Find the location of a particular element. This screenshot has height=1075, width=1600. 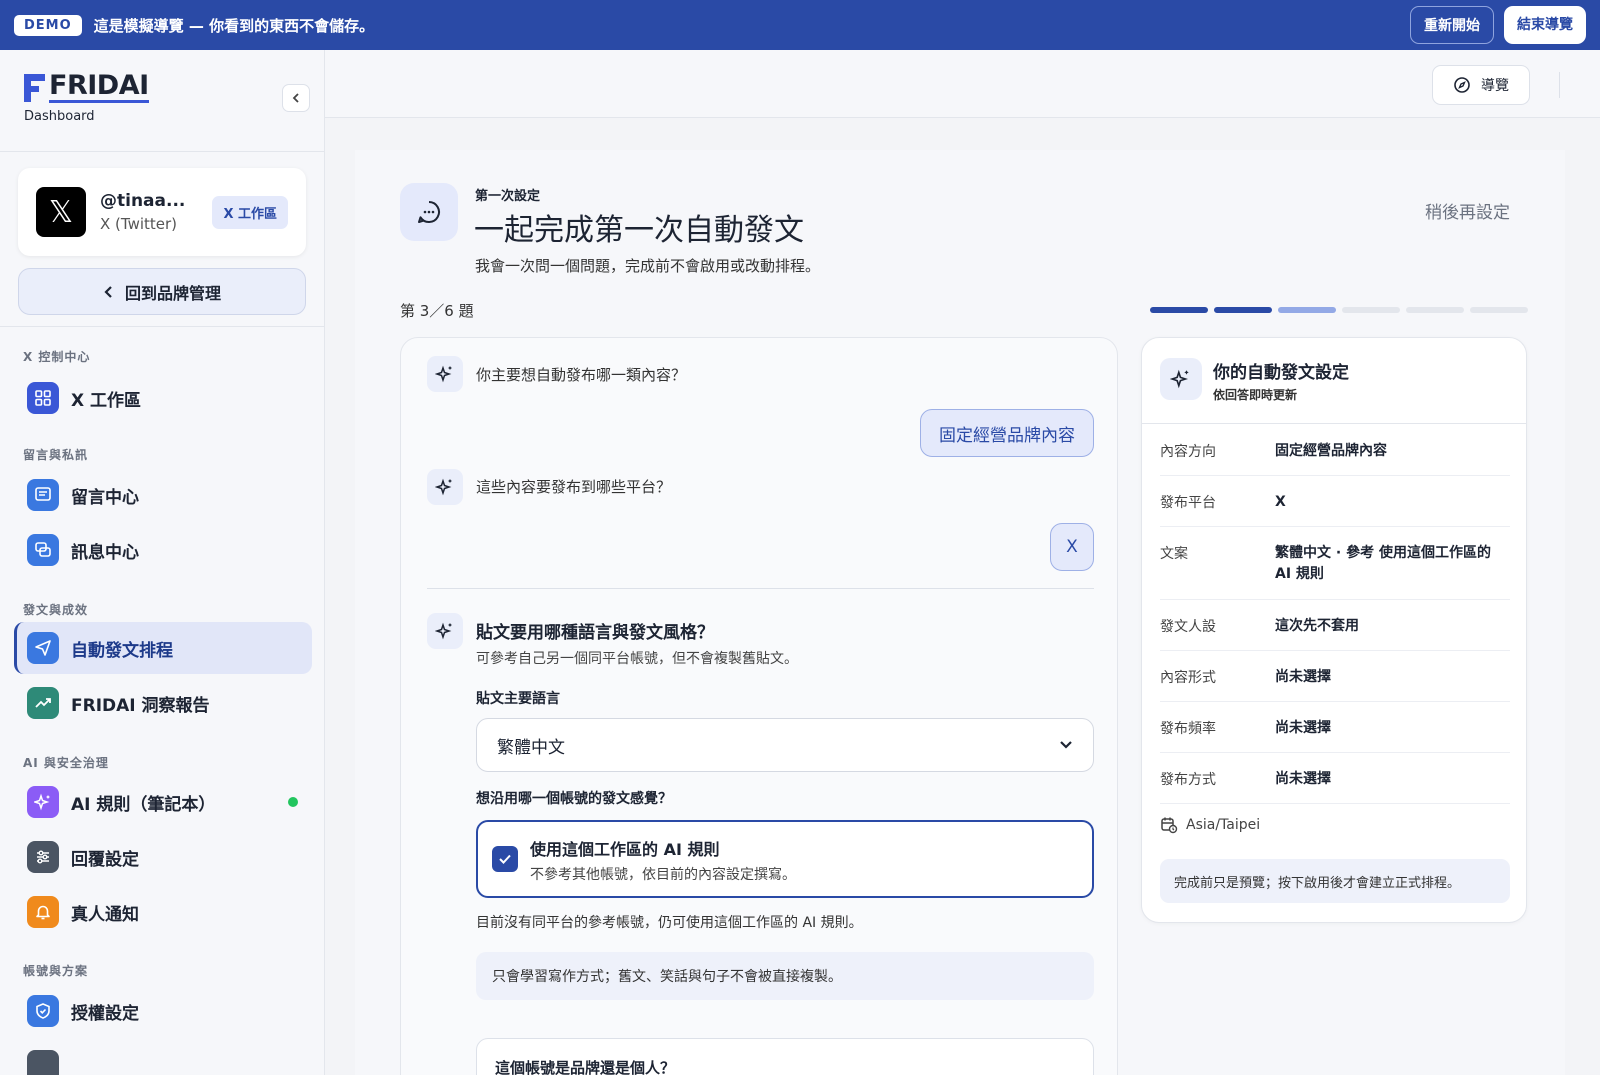

top-bar: 導覽 is located at coordinates (962, 84).